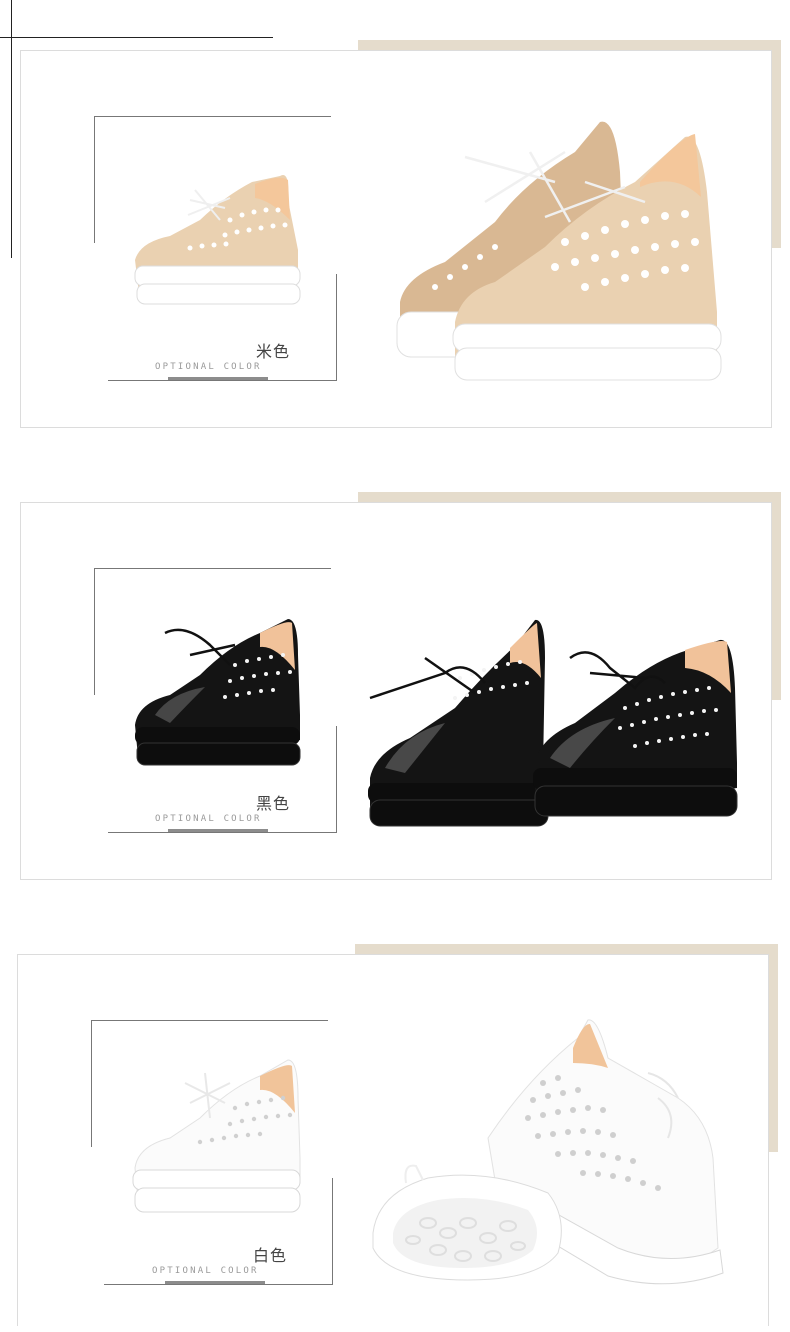 Image resolution: width=790 pixels, height=1332 pixels. I want to click on decorative-rule-horizontal, so click(136, 37).